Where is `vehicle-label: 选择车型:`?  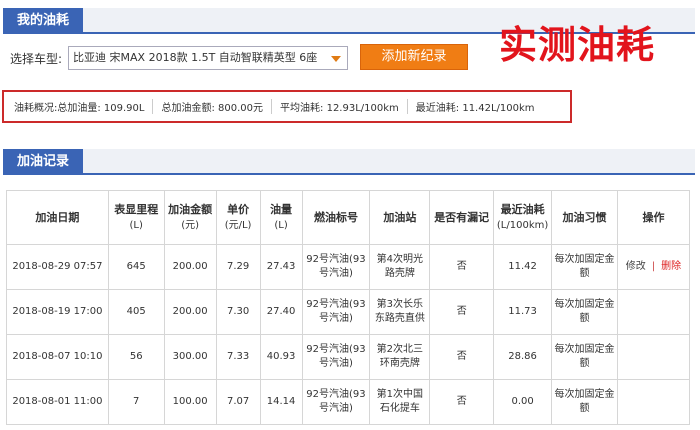 vehicle-label: 选择车型: is located at coordinates (36, 58).